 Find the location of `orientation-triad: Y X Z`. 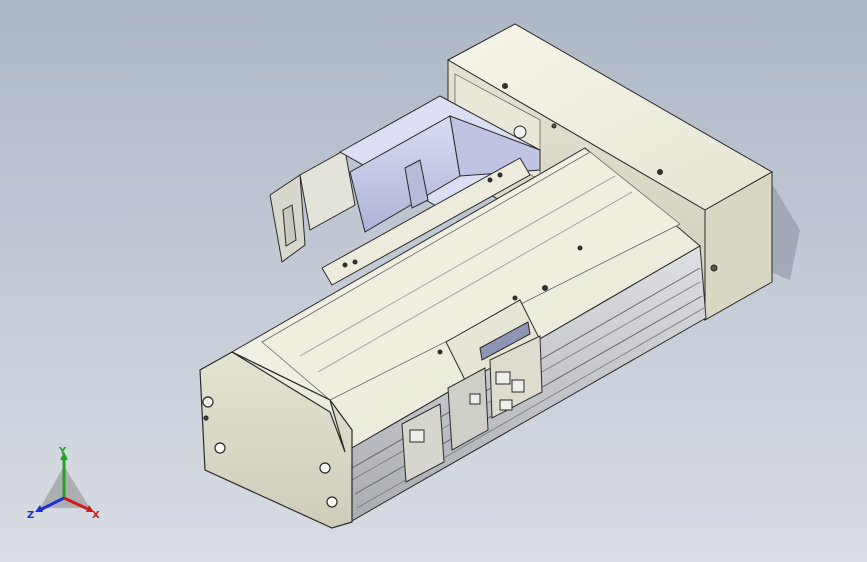

orientation-triad: Y X Z is located at coordinates (63, 483).